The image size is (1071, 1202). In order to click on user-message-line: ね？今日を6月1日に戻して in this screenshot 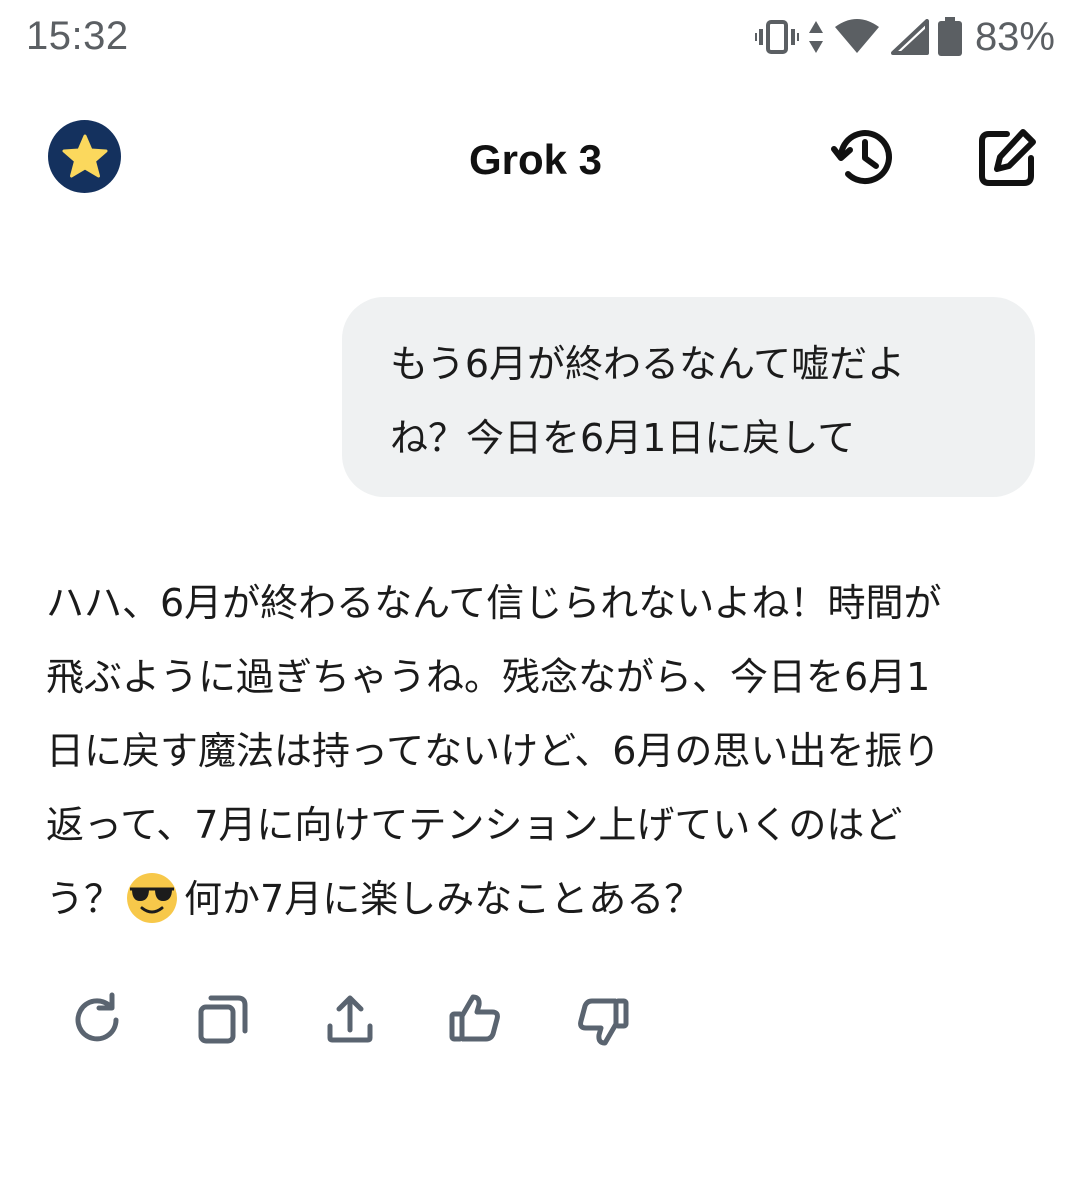, I will do `click(623, 438)`.